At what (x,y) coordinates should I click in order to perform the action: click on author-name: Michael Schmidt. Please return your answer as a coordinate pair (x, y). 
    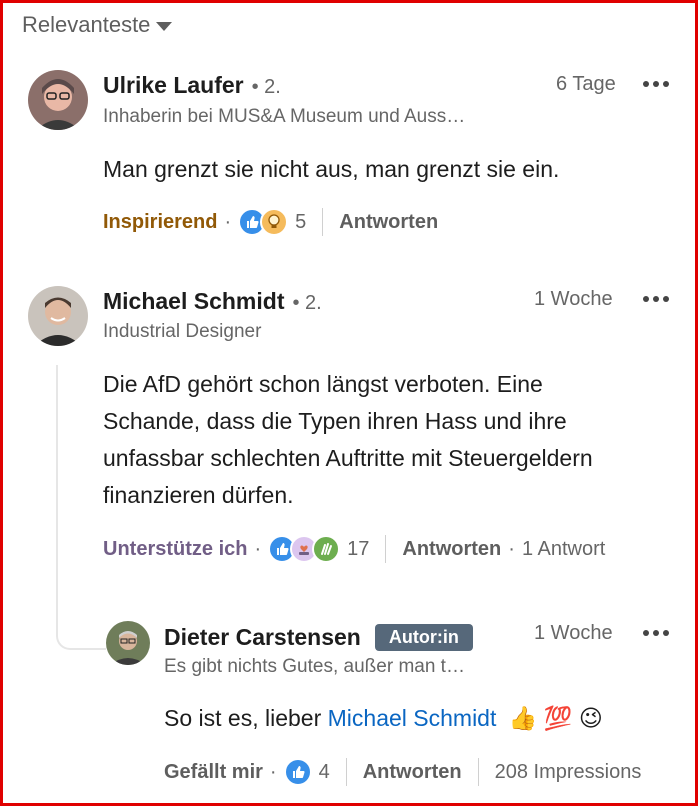
    Looking at the image, I should click on (193, 301).